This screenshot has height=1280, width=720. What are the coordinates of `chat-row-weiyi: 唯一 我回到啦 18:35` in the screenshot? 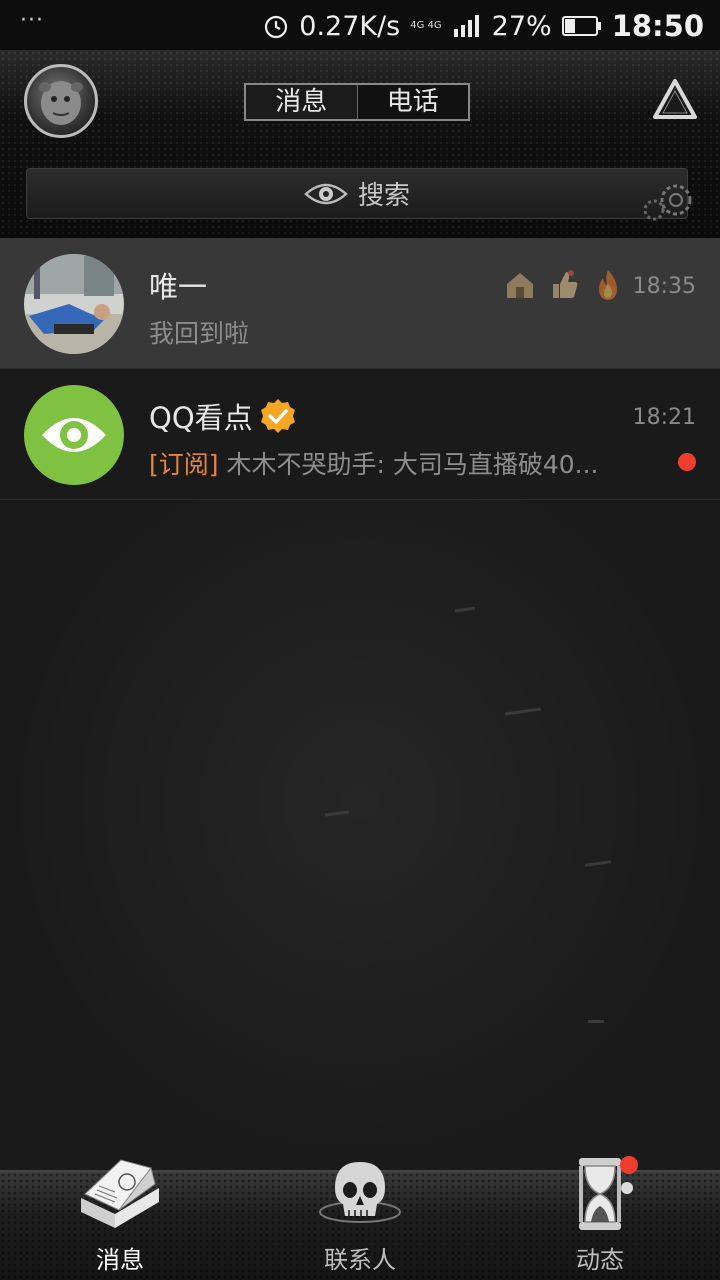 It's located at (360, 303).